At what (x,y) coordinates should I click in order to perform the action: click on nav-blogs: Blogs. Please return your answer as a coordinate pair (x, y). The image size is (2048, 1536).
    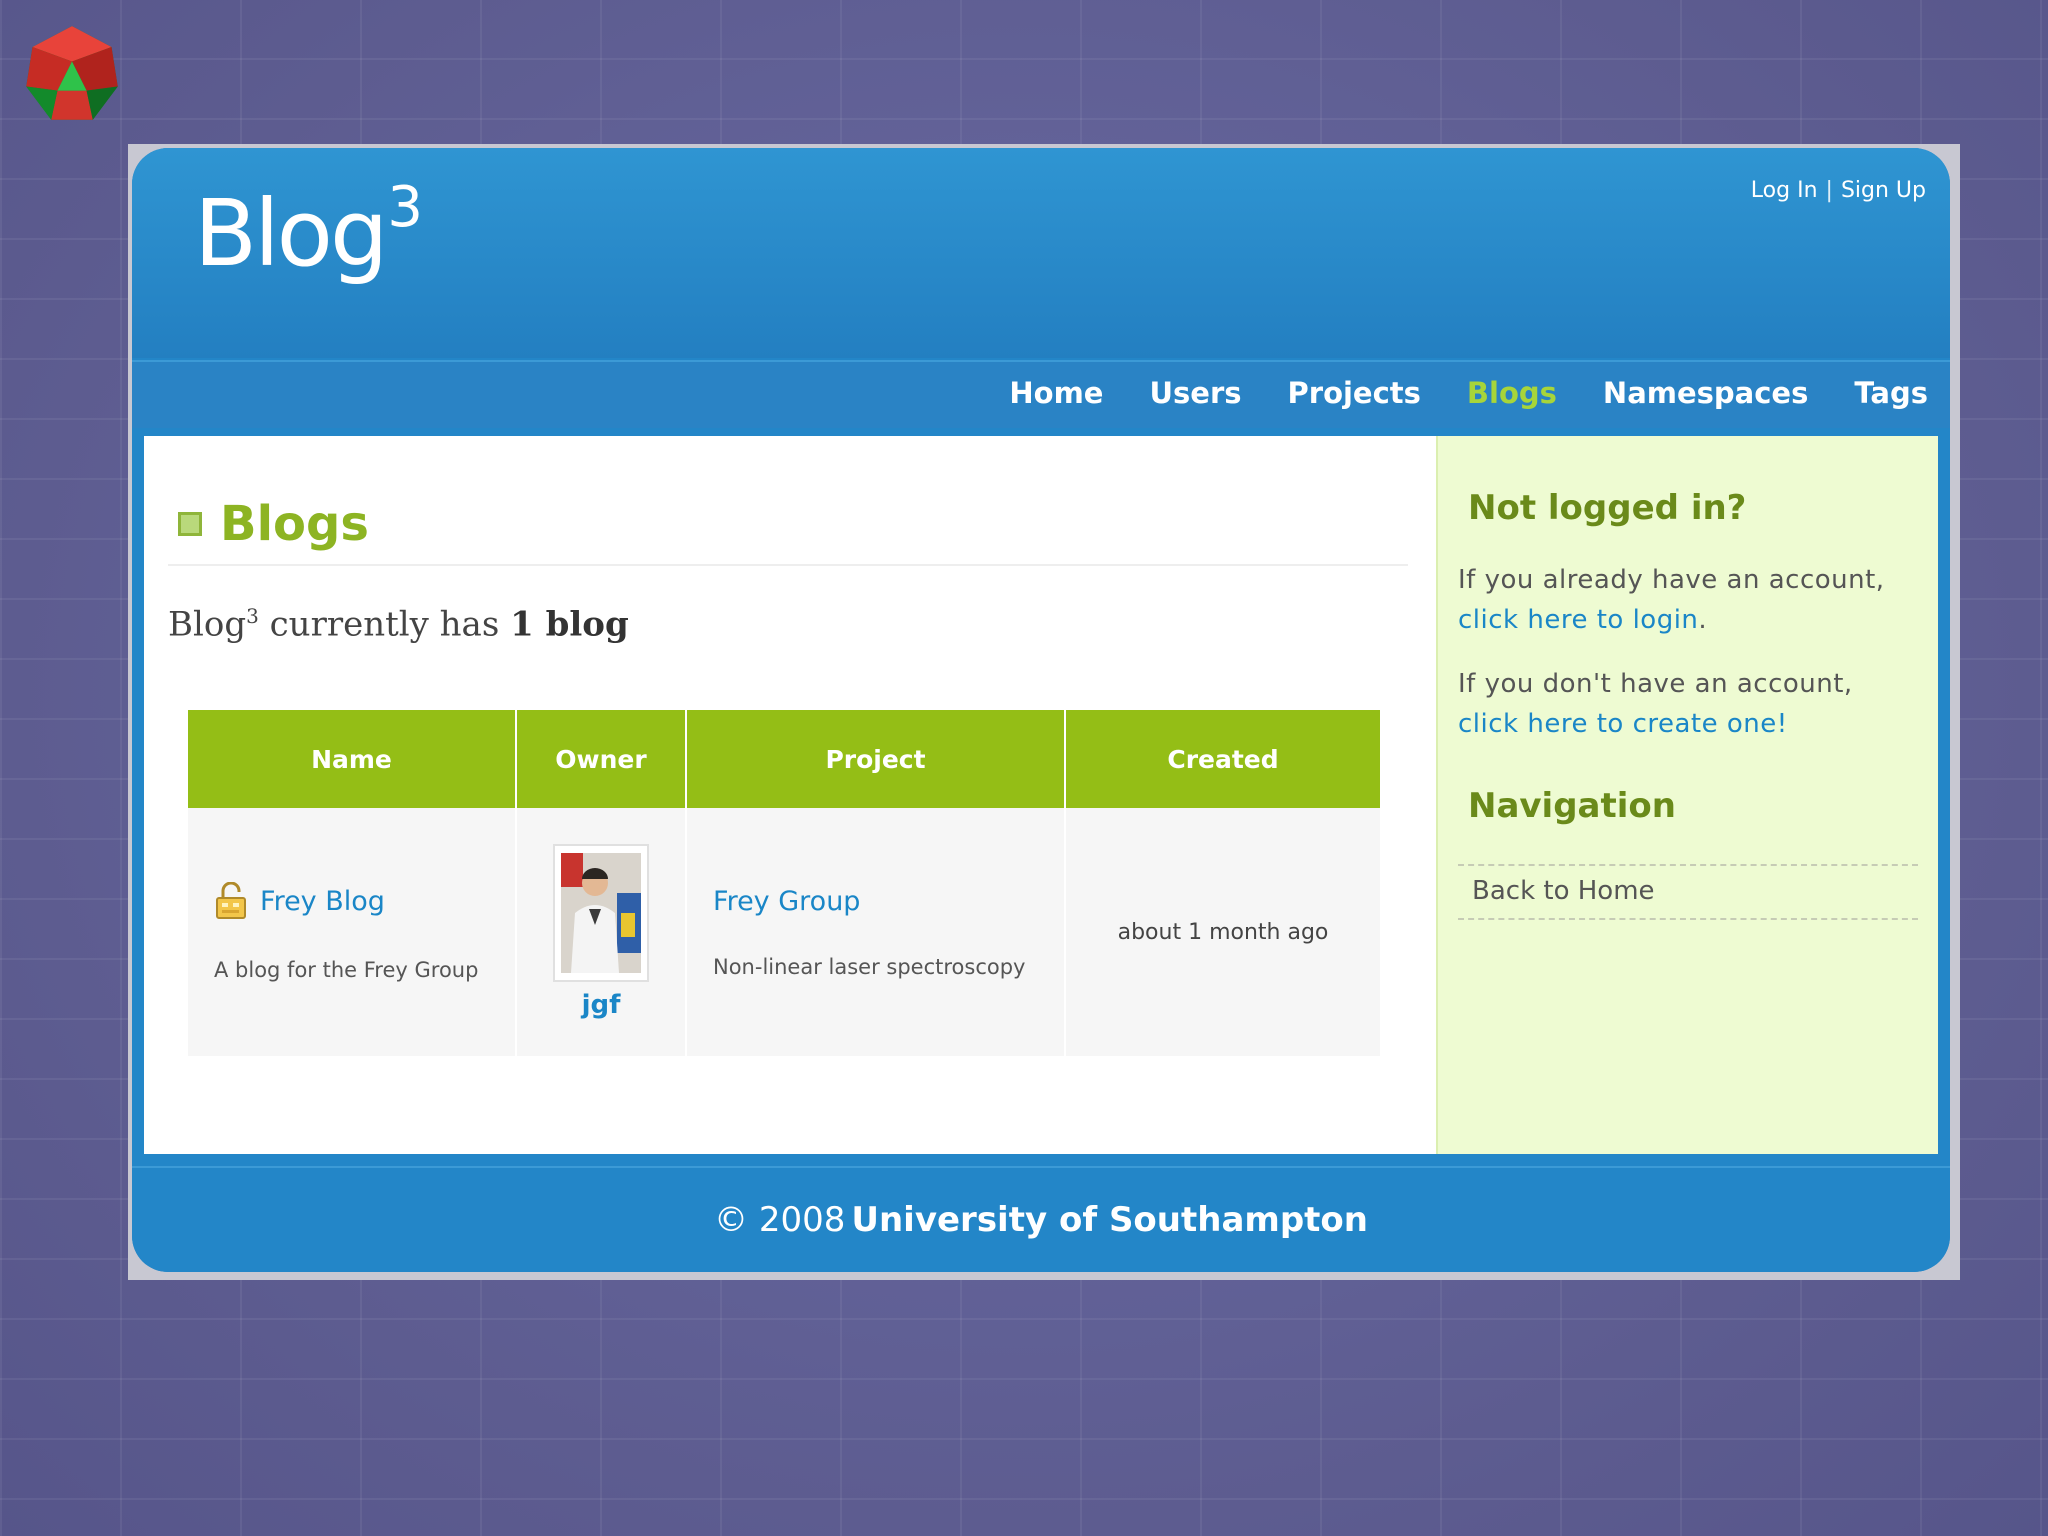
    Looking at the image, I should click on (1512, 393).